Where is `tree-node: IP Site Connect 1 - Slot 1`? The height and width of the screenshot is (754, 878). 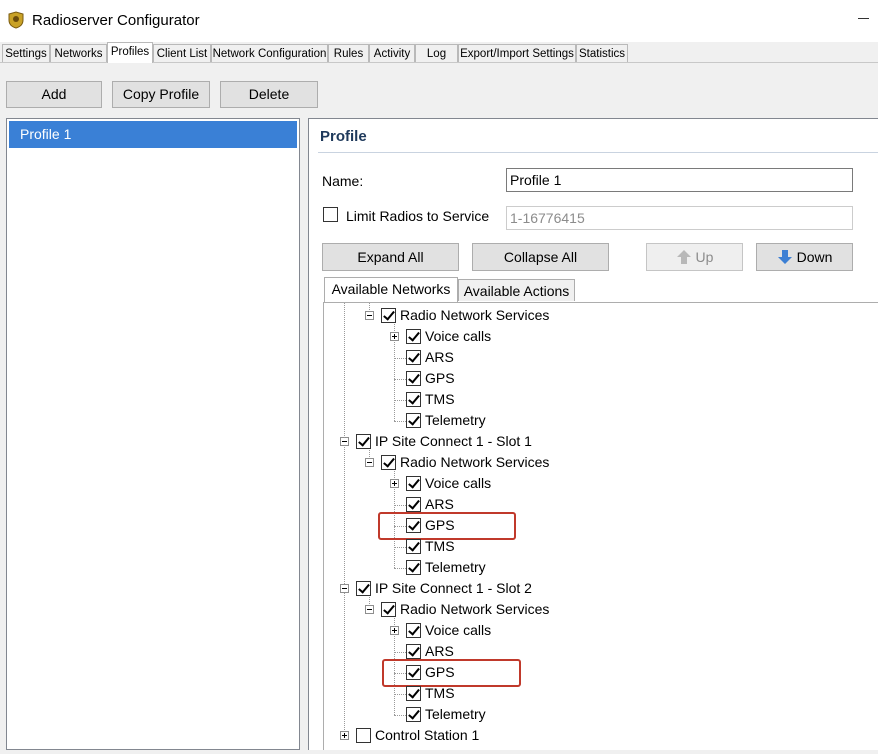 tree-node: IP Site Connect 1 - Slot 1 is located at coordinates (594, 442).